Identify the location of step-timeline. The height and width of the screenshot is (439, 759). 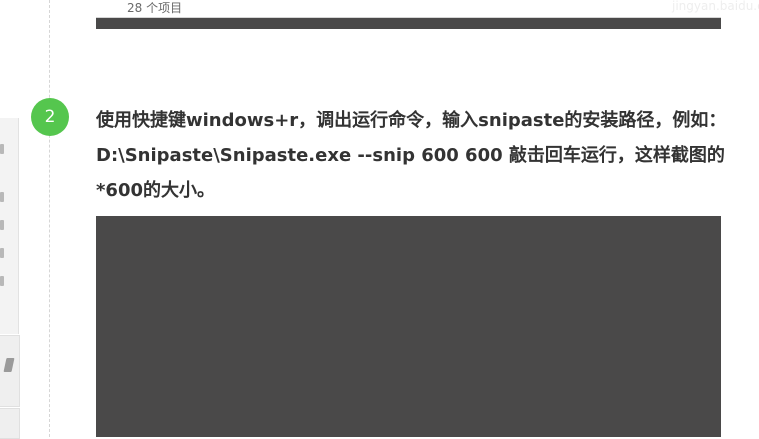
(49, 218).